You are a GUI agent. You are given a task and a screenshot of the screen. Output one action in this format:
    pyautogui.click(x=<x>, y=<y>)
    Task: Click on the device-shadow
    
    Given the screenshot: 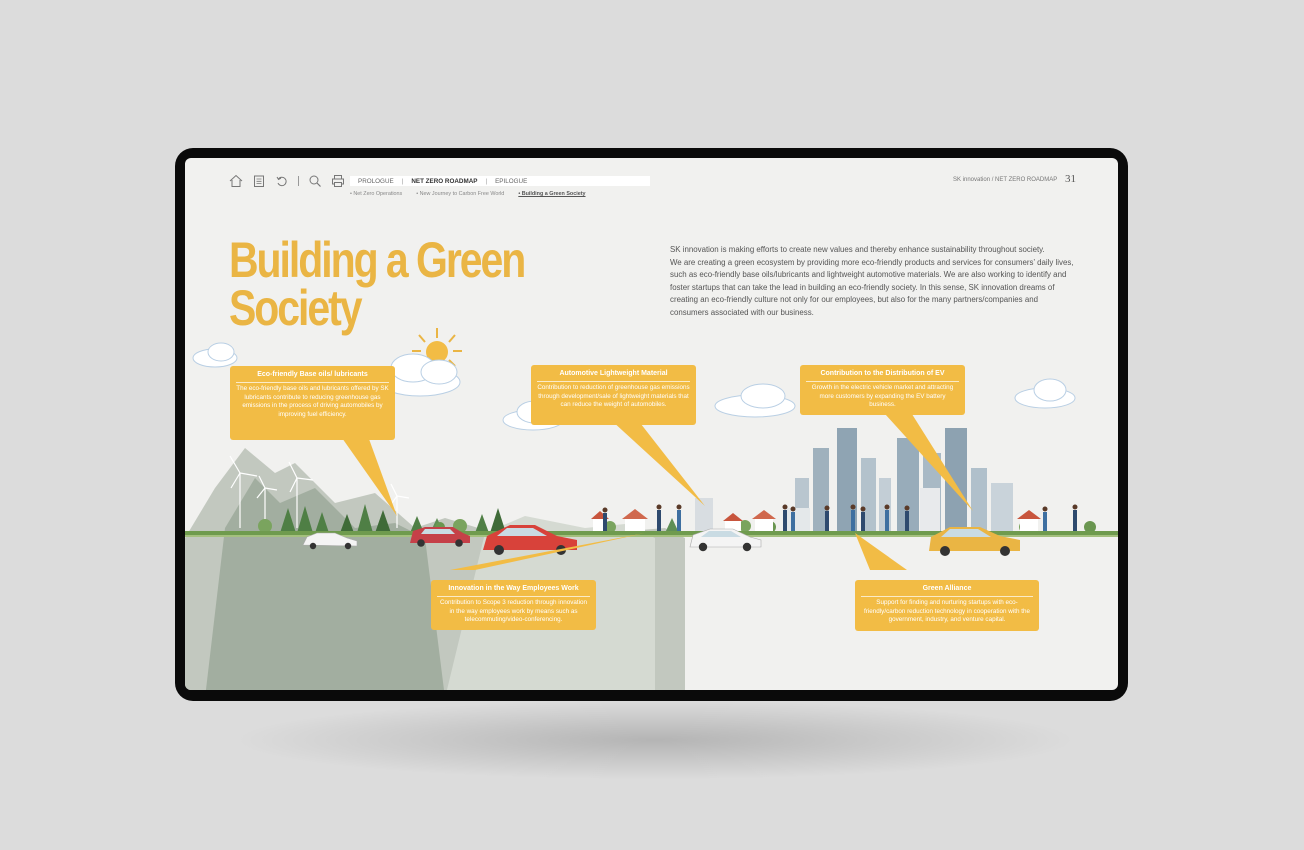 What is the action you would take?
    pyautogui.click(x=655, y=740)
    